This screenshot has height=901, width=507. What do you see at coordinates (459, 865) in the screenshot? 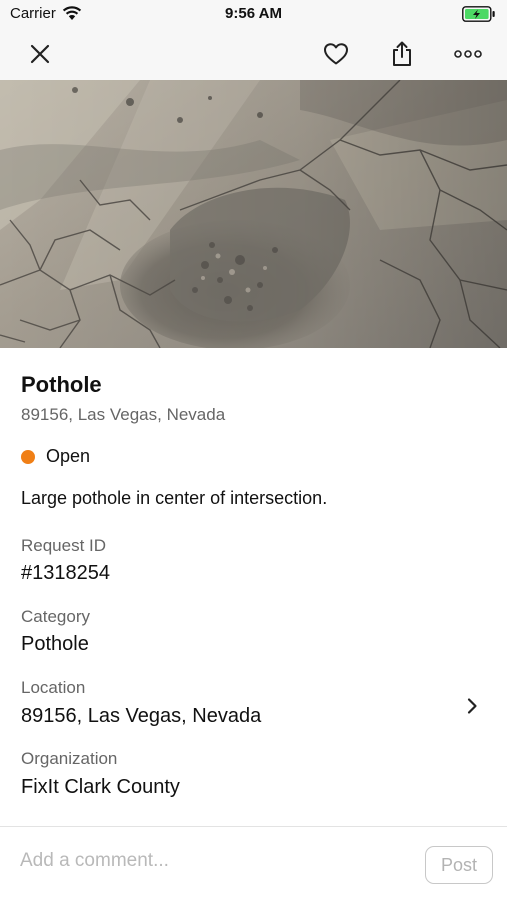
I see `post-button: Post` at bounding box center [459, 865].